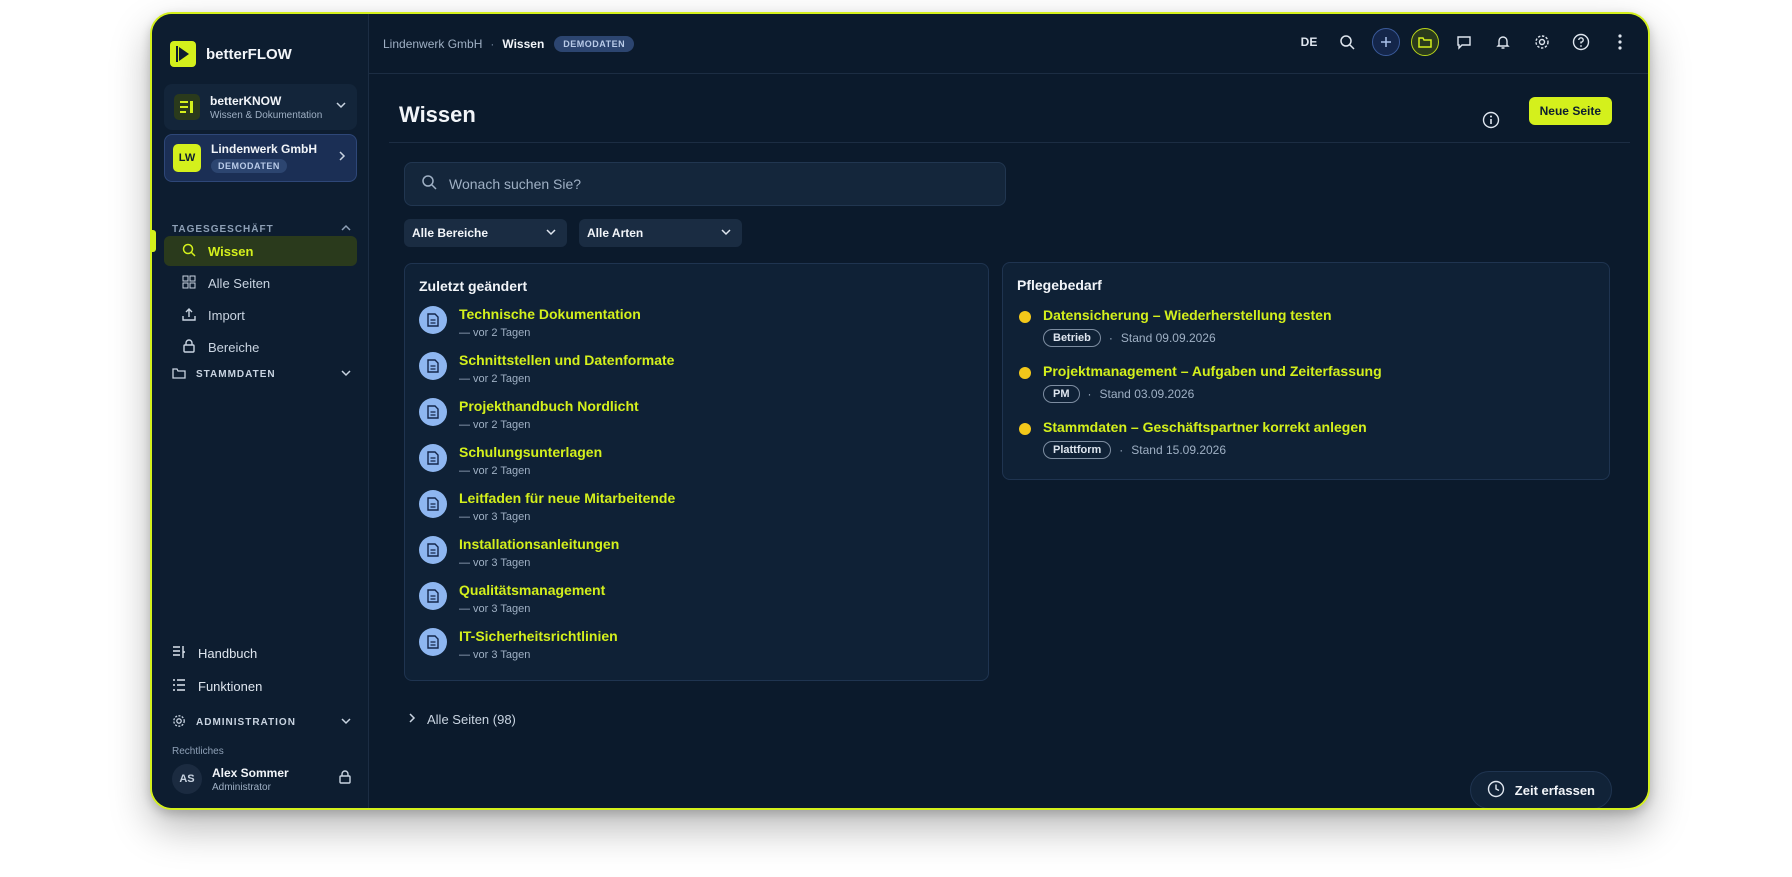 The image size is (1792, 877). I want to click on card-title: Pflegebedarf, so click(1059, 285).